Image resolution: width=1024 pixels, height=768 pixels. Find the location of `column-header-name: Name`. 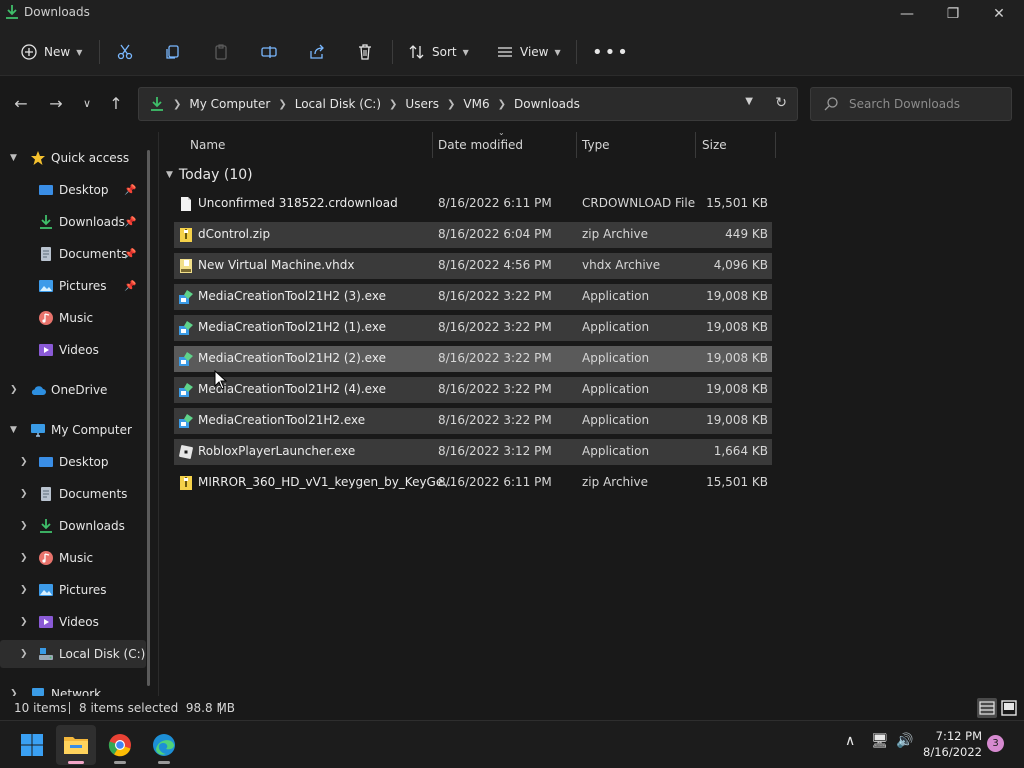

column-header-name: Name is located at coordinates (207, 145).